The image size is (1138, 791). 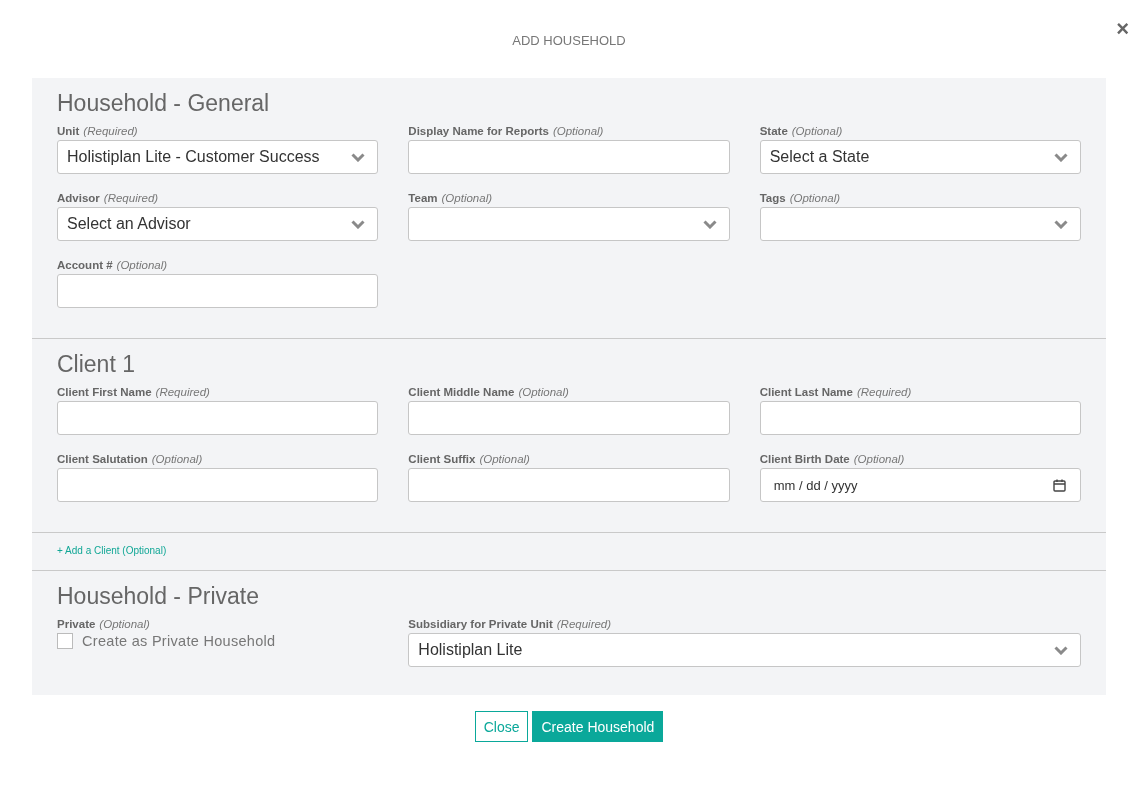 I want to click on select-field: Select an Advisor, so click(x=218, y=224).